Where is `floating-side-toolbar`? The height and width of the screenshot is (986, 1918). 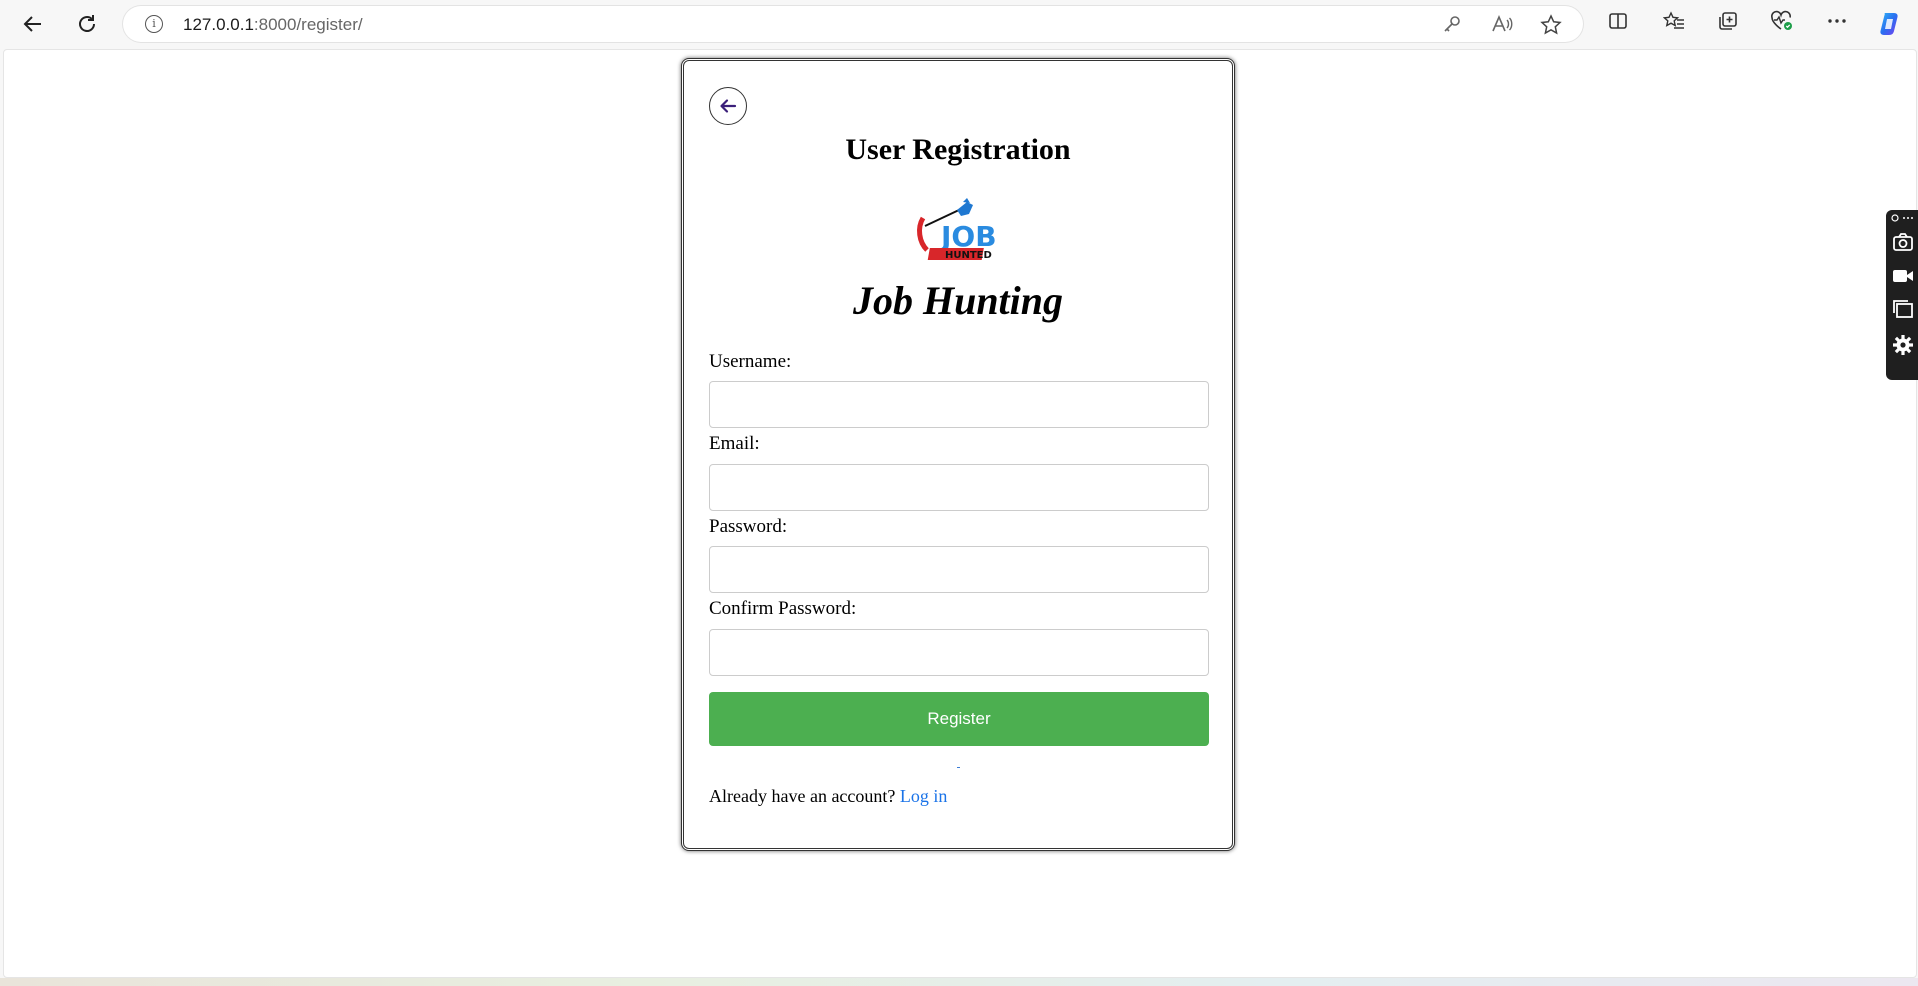 floating-side-toolbar is located at coordinates (1902, 295).